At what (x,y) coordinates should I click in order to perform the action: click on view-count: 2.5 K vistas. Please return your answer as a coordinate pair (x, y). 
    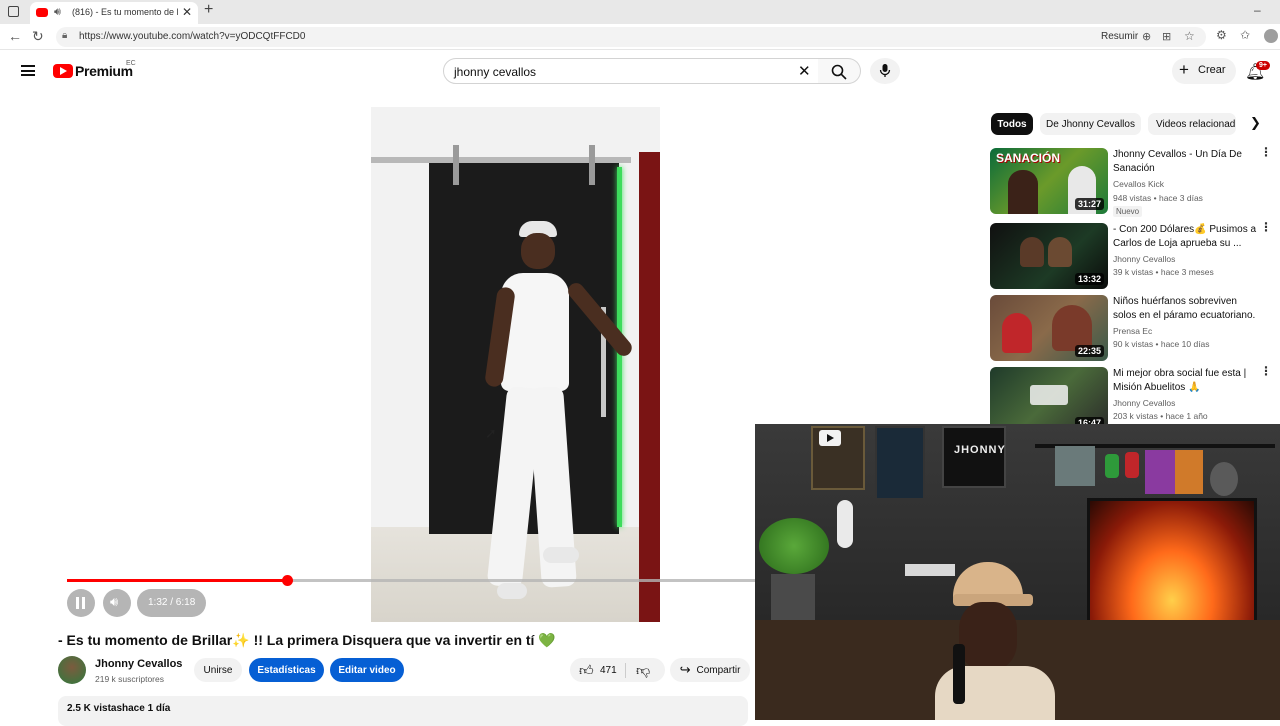
    Looking at the image, I should click on (95, 708).